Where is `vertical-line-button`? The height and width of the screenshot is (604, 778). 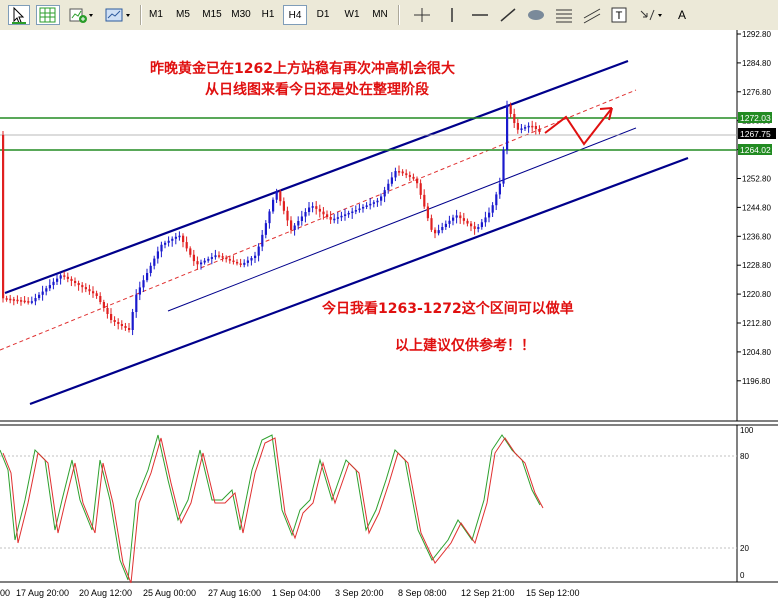 vertical-line-button is located at coordinates (452, 15).